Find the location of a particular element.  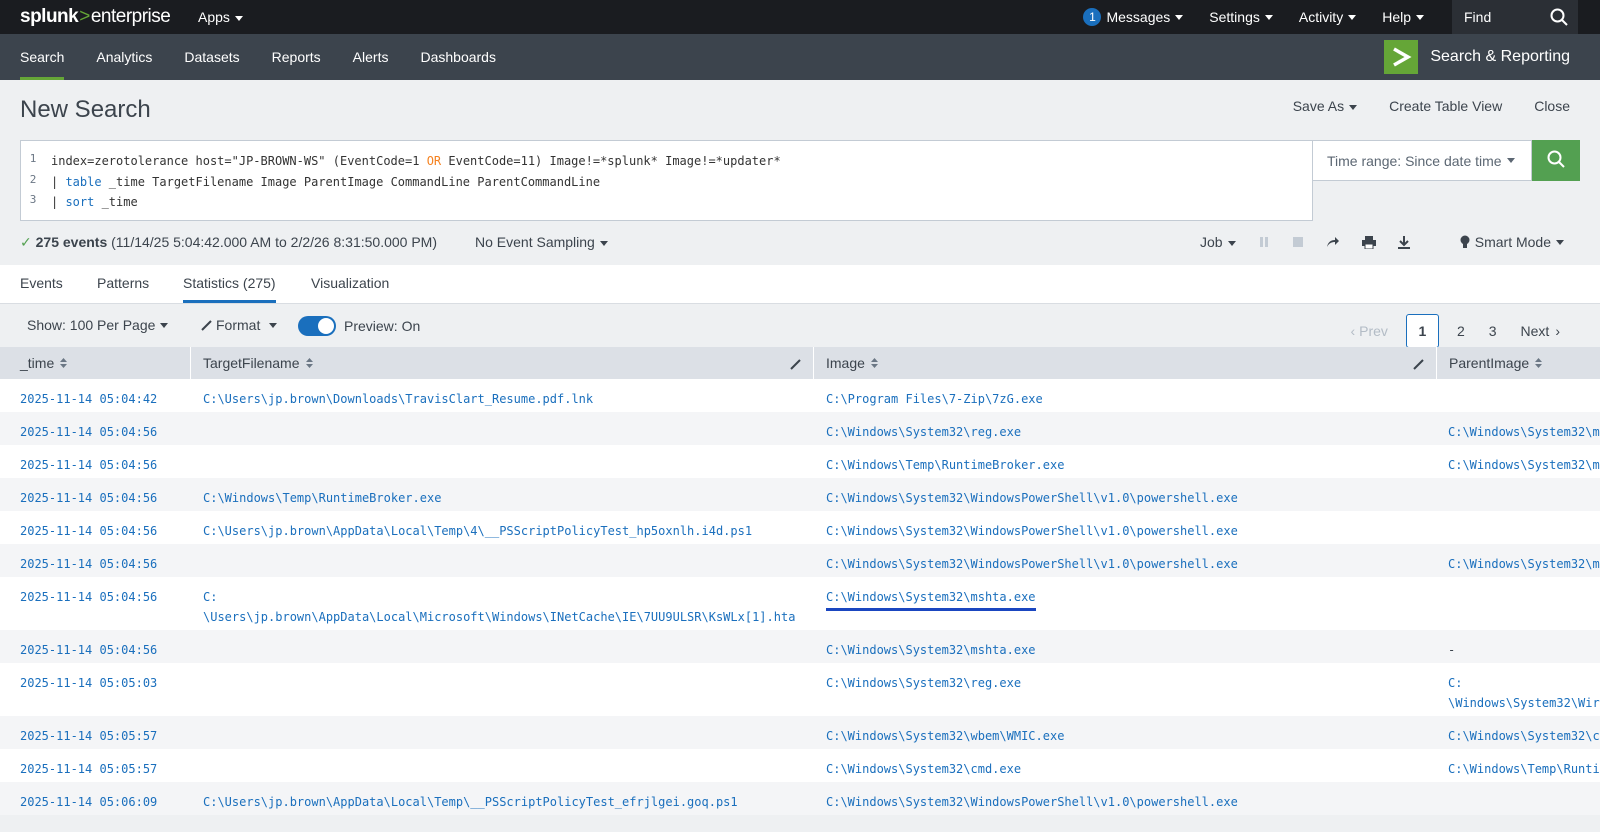

close-button: Close is located at coordinates (1552, 106).